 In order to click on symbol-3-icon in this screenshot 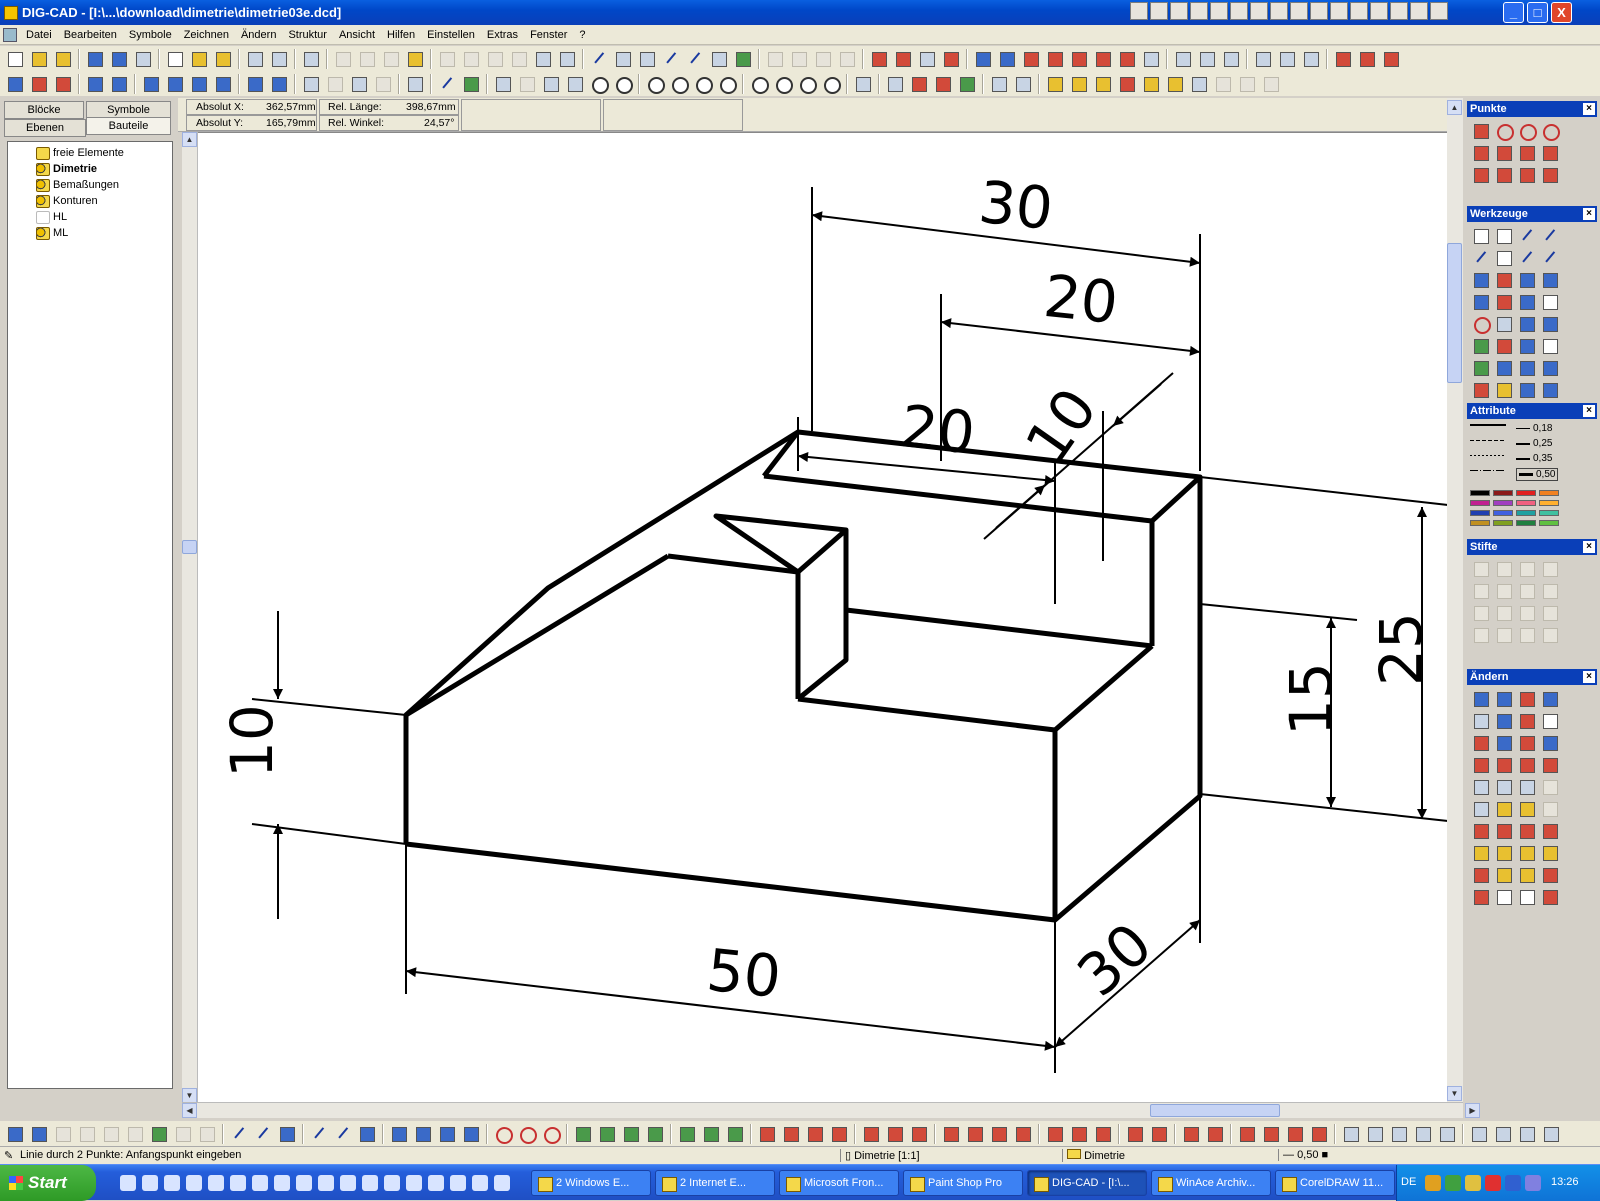, I will do `click(1399, 1134)`.